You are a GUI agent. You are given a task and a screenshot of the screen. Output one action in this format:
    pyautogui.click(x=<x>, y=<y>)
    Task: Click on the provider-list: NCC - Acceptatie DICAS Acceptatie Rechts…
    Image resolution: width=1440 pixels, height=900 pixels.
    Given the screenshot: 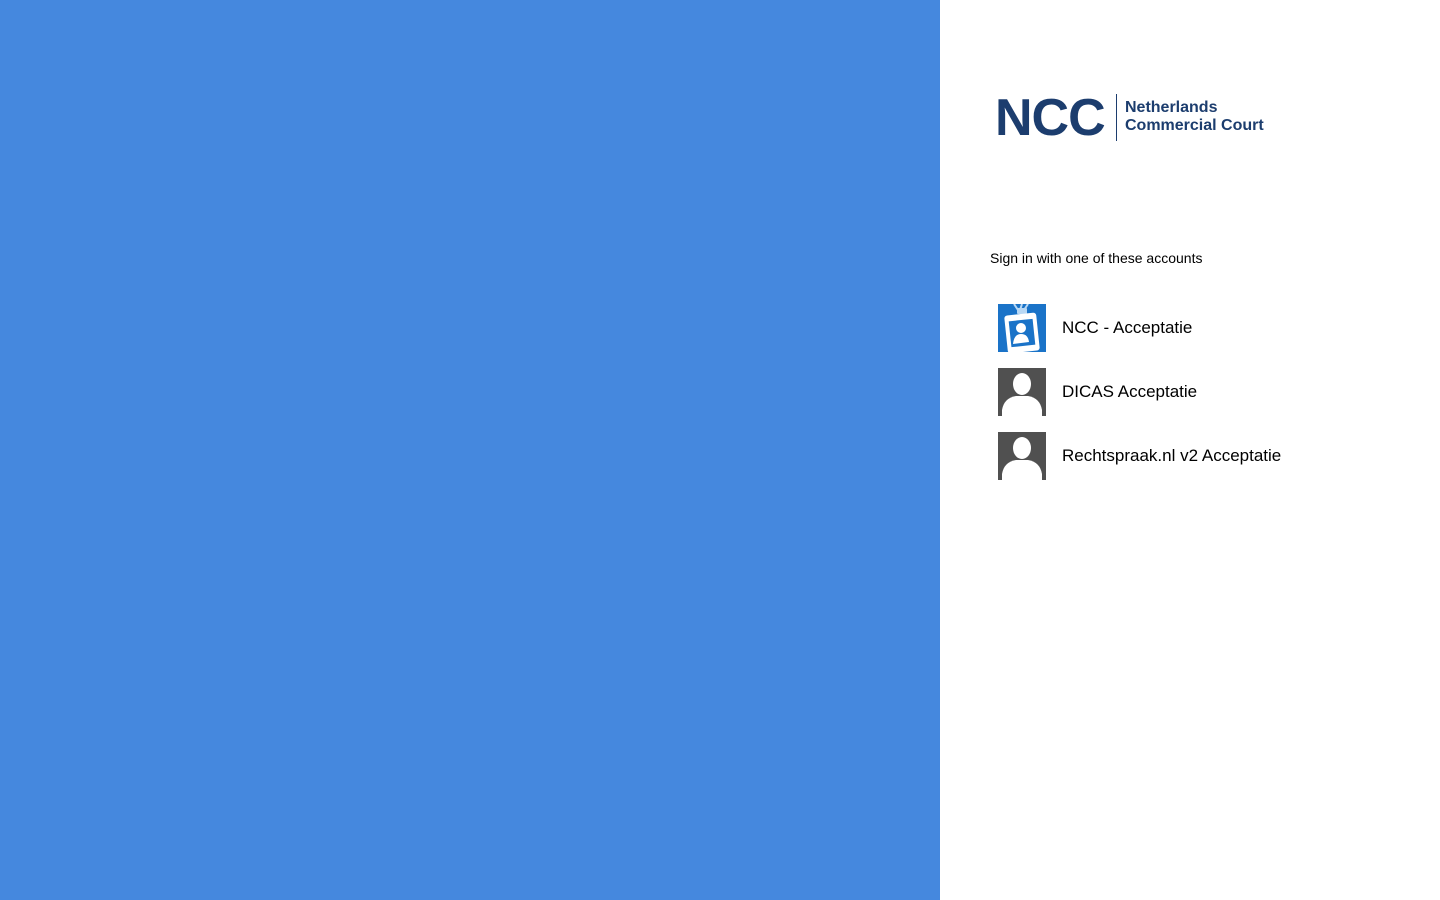 What is the action you would take?
    pyautogui.click(x=1208, y=400)
    